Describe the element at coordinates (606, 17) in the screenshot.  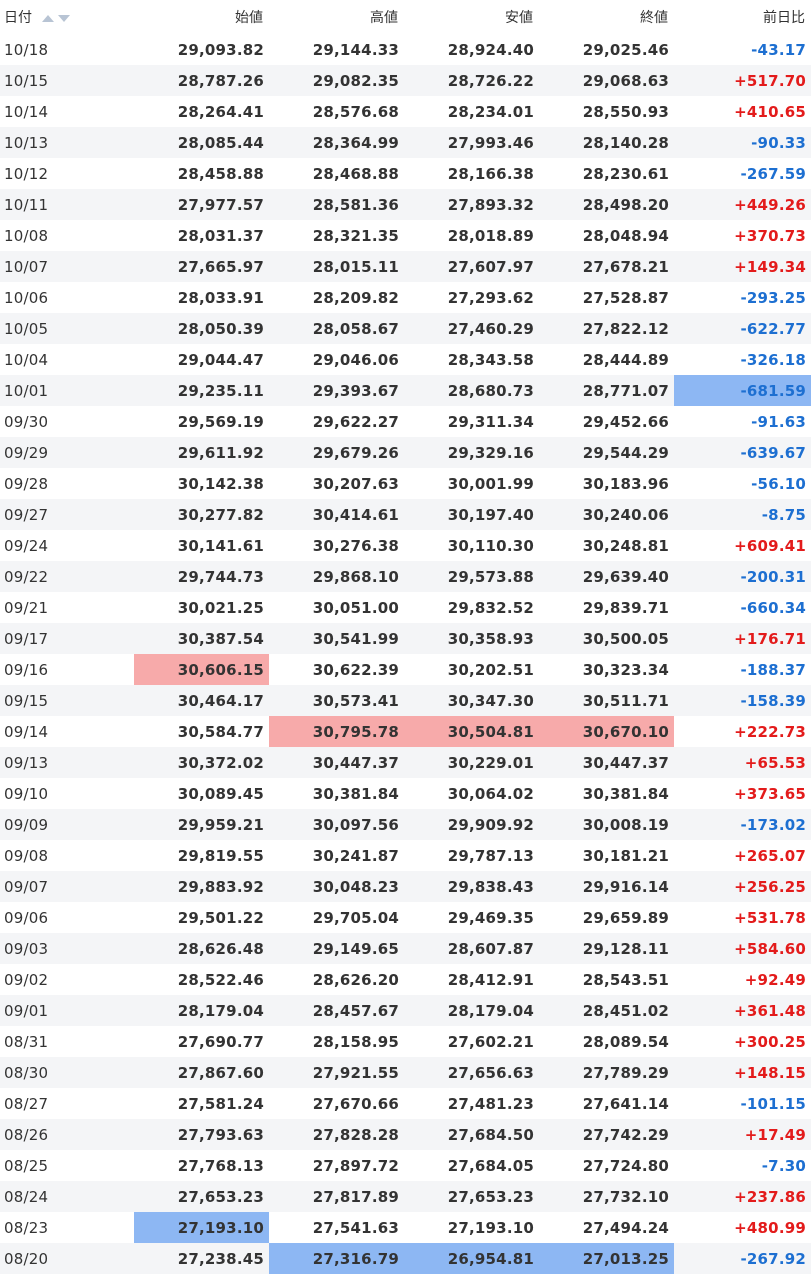
I see `column-header-close: 終値` at that location.